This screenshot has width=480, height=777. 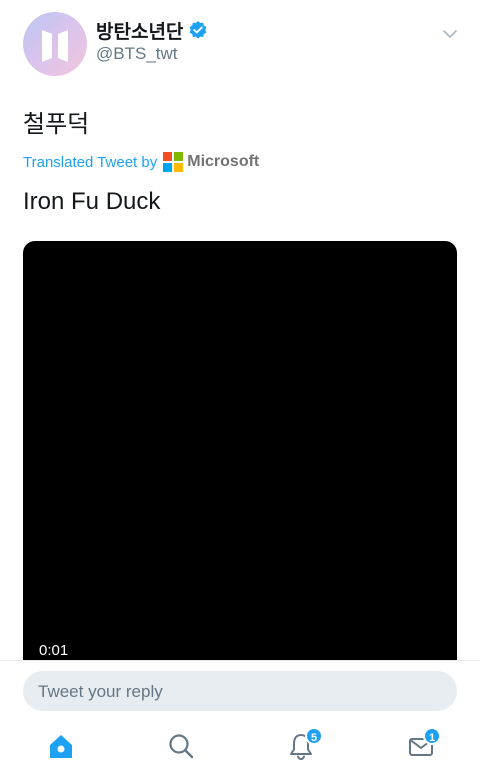 I want to click on search-icon, so click(x=181, y=746).